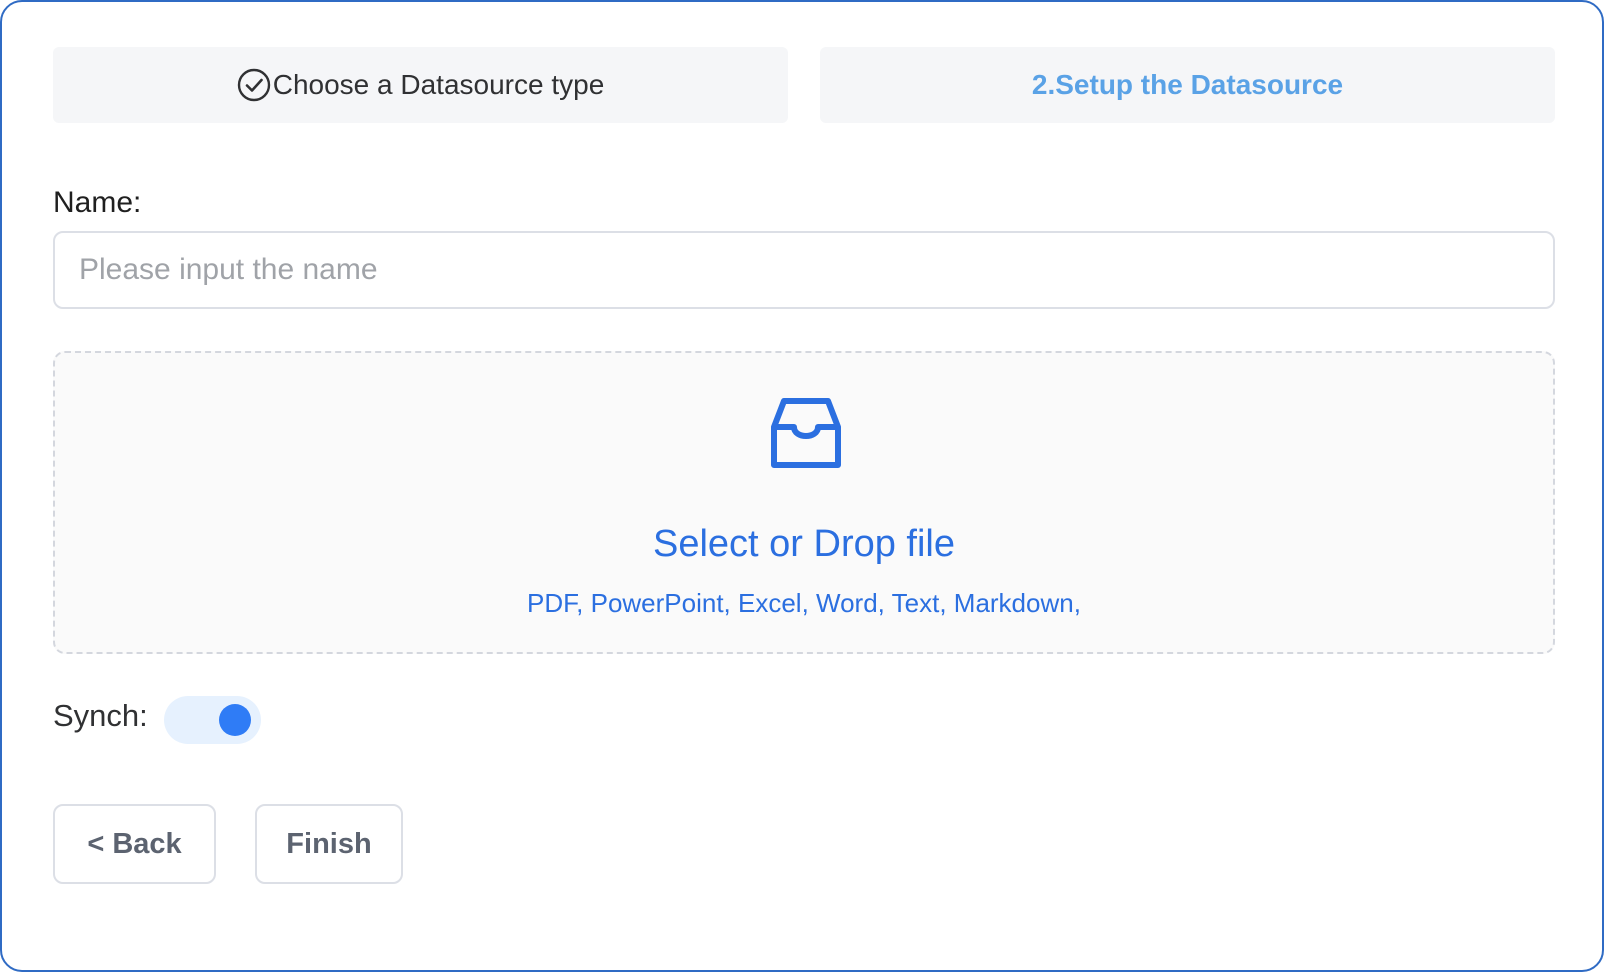  I want to click on step-choose-type: Choose a Datasource type, so click(420, 85).